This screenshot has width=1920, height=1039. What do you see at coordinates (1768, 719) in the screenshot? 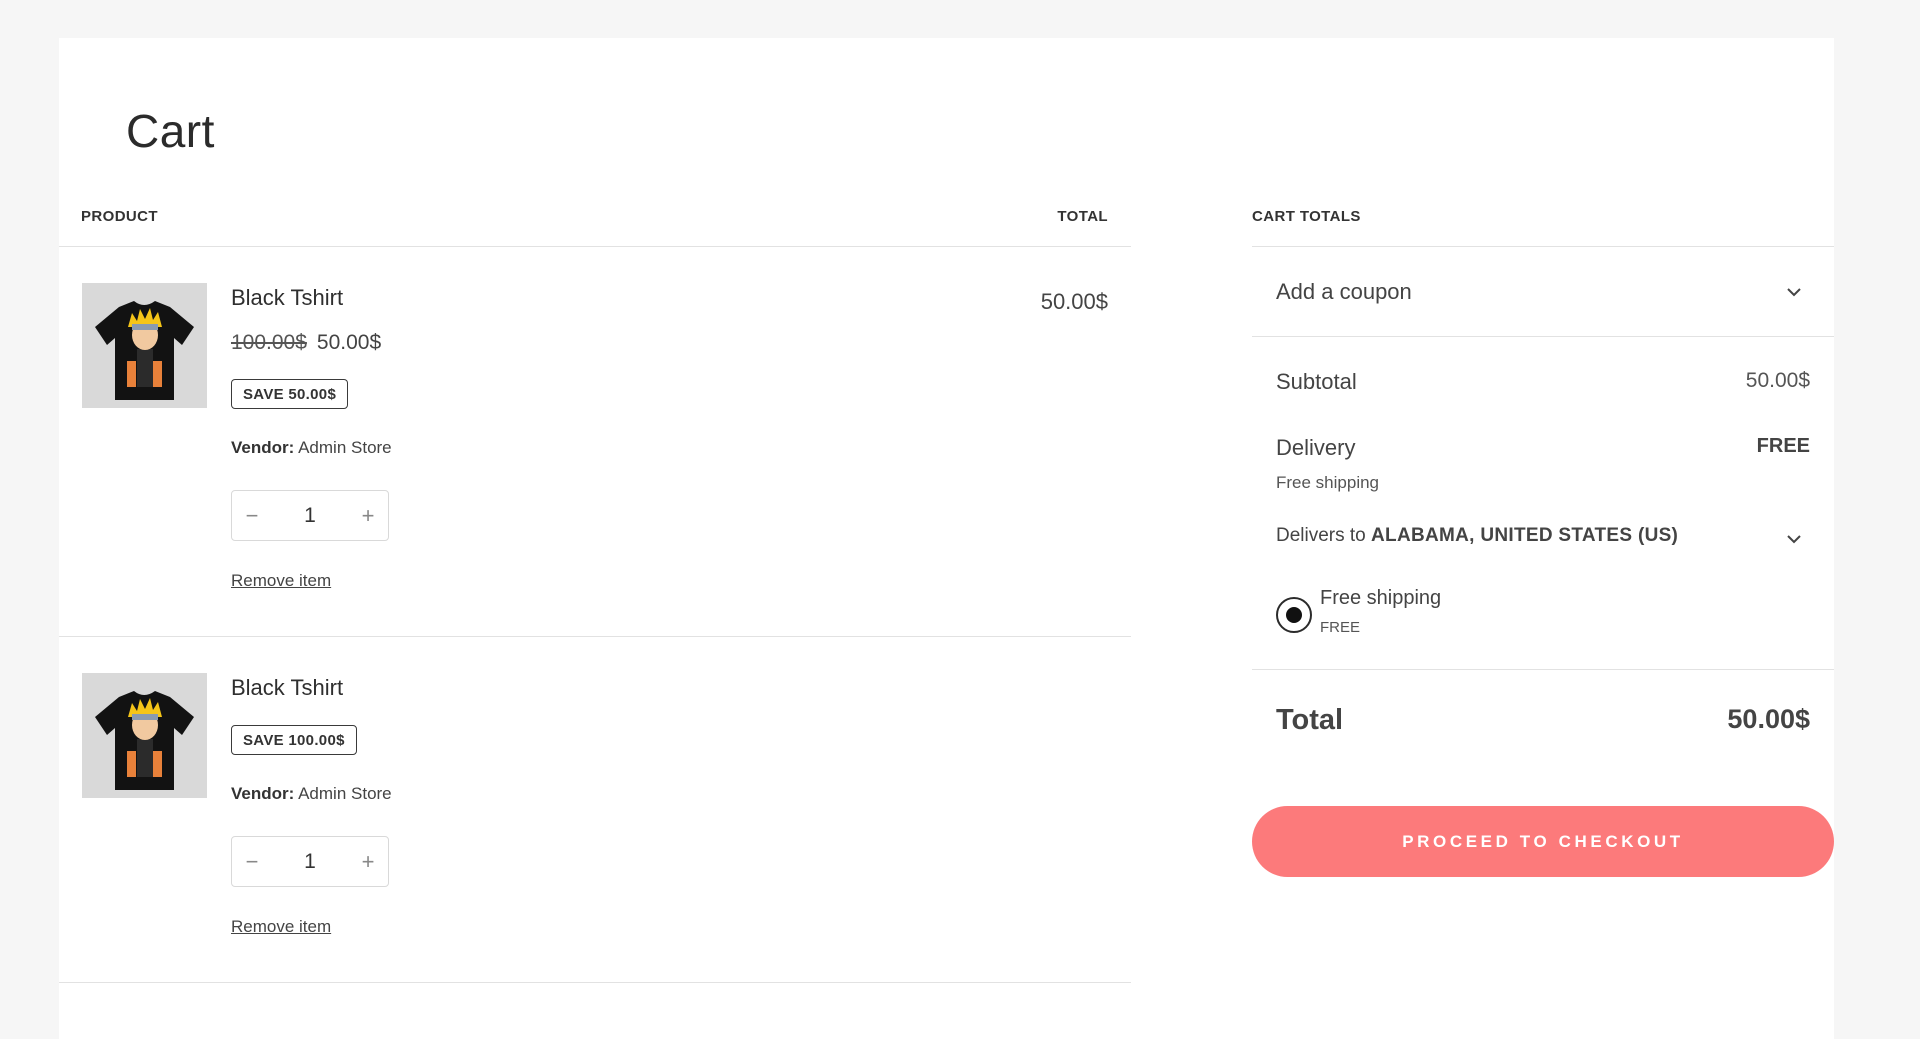
I see `total-value: 50.00$` at bounding box center [1768, 719].